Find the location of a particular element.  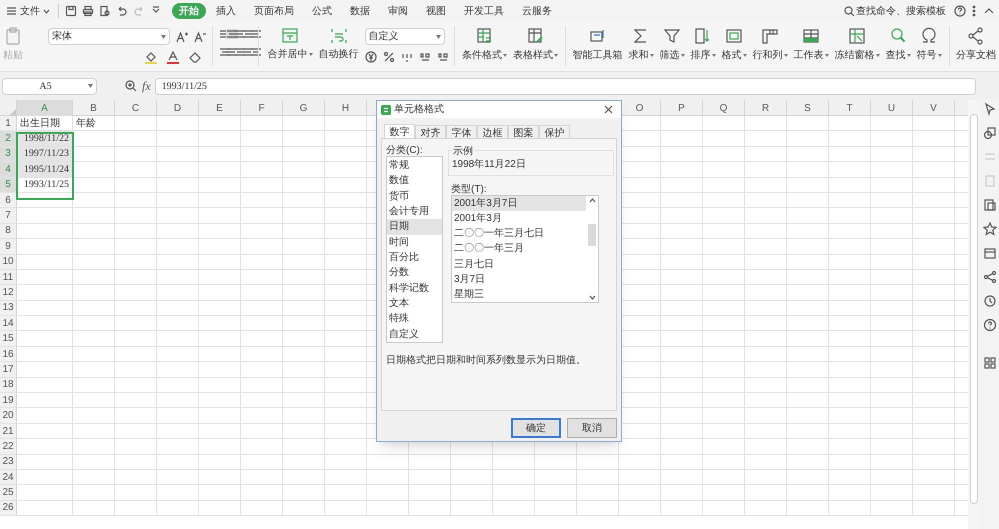

toolbar-button: 分享文档 is located at coordinates (976, 45).